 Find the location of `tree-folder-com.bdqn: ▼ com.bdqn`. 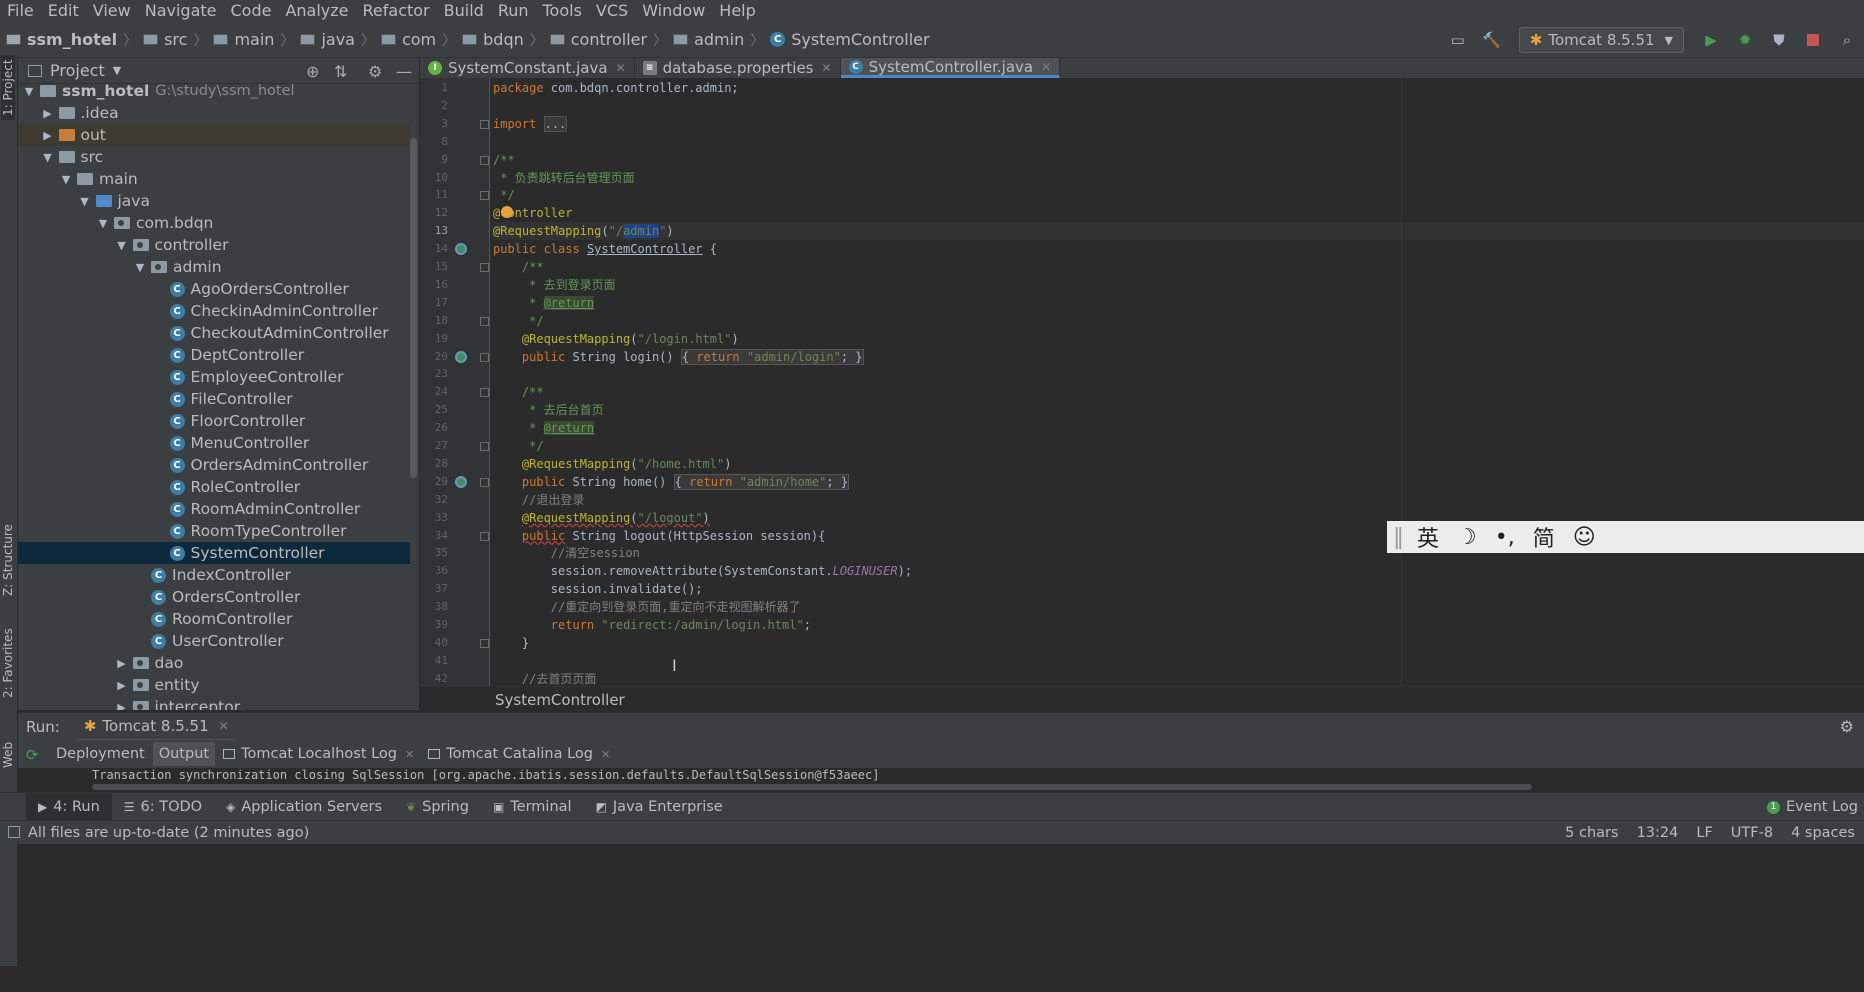

tree-folder-com.bdqn: ▼ com.bdqn is located at coordinates (214, 223).